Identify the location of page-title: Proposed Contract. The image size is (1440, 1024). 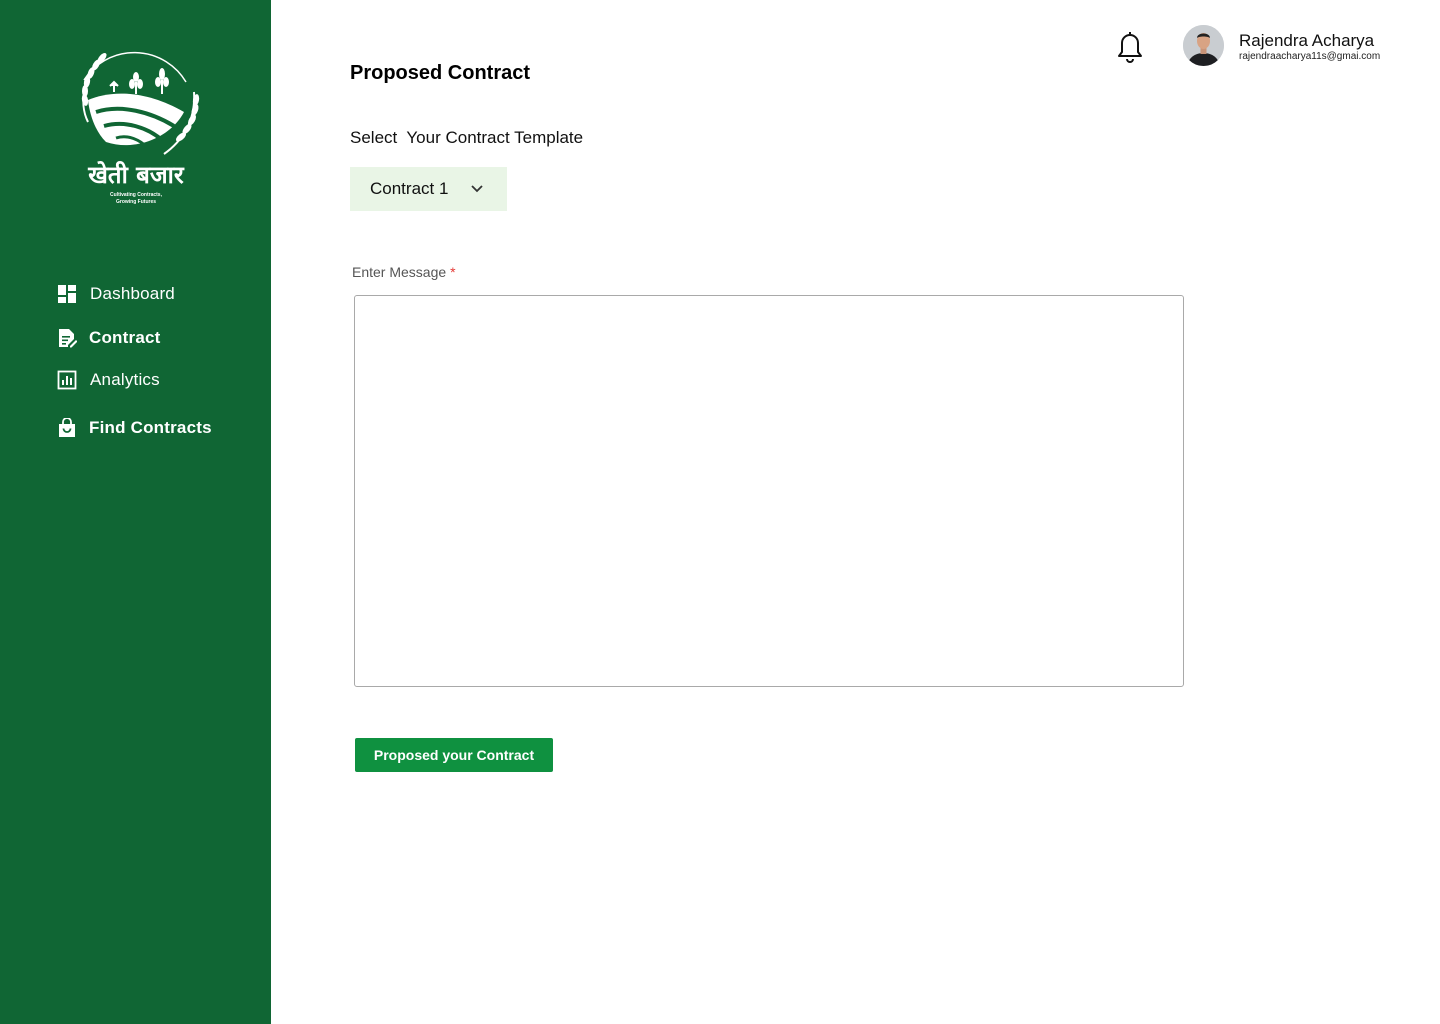
(440, 73).